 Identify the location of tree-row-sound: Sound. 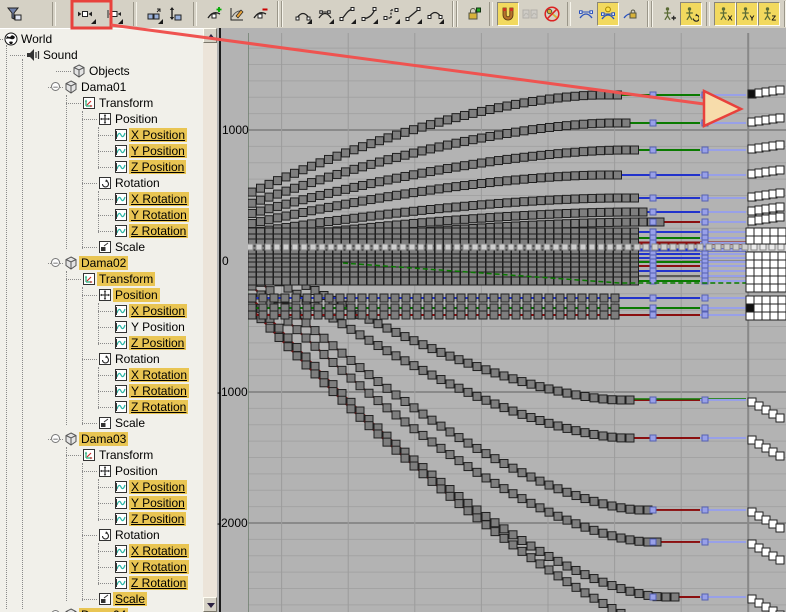
(101, 55).